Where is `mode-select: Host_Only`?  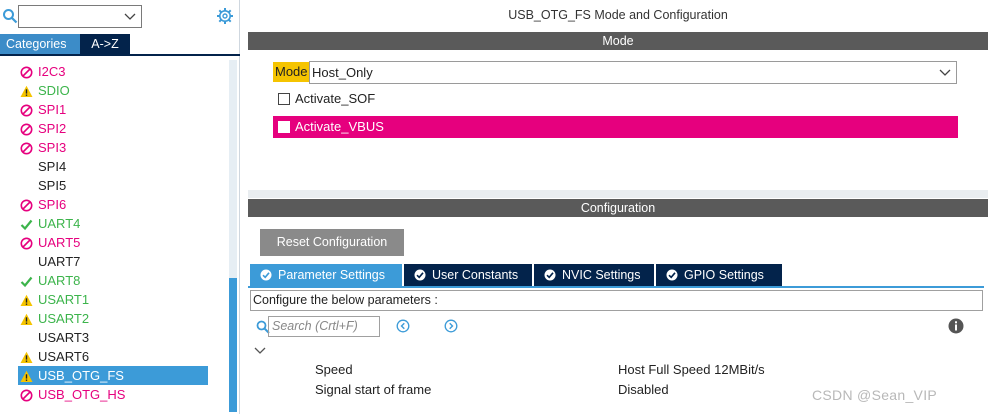
mode-select: Host_Only is located at coordinates (633, 72).